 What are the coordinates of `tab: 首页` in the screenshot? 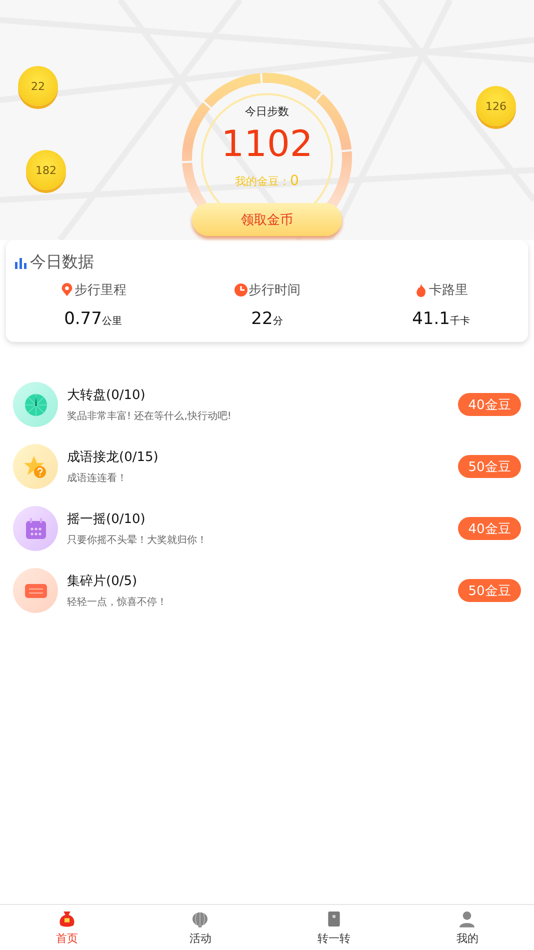 It's located at (67, 927).